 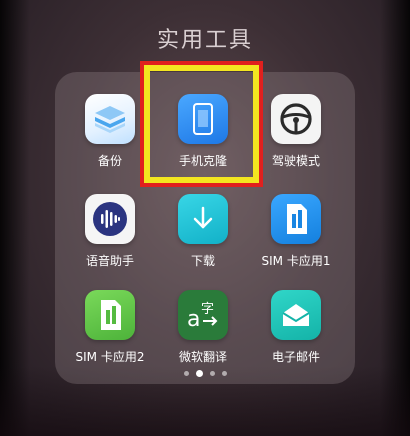 I want to click on folder-title: 实用工具, so click(x=205, y=38).